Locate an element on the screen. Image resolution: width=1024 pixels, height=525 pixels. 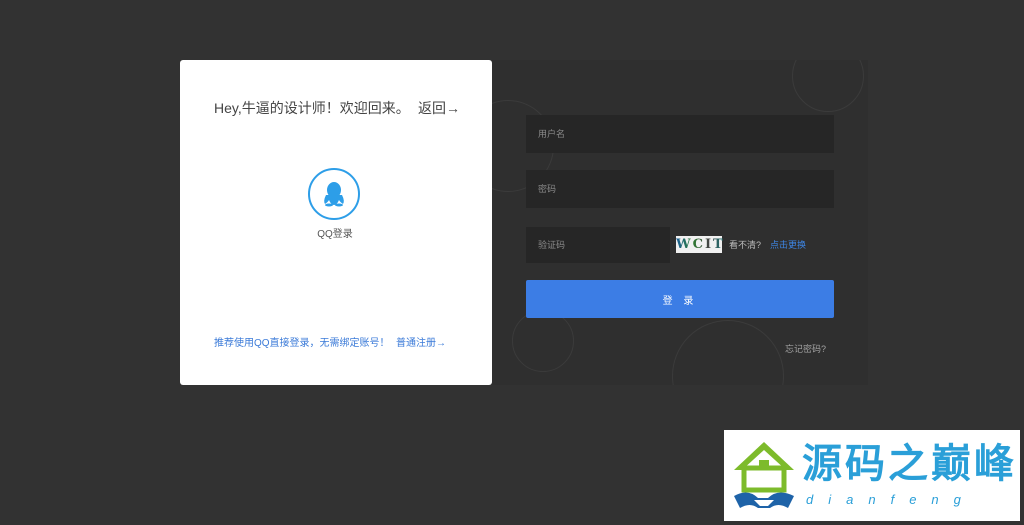
watermark-subtitle: dianfeng is located at coordinates (891, 499).